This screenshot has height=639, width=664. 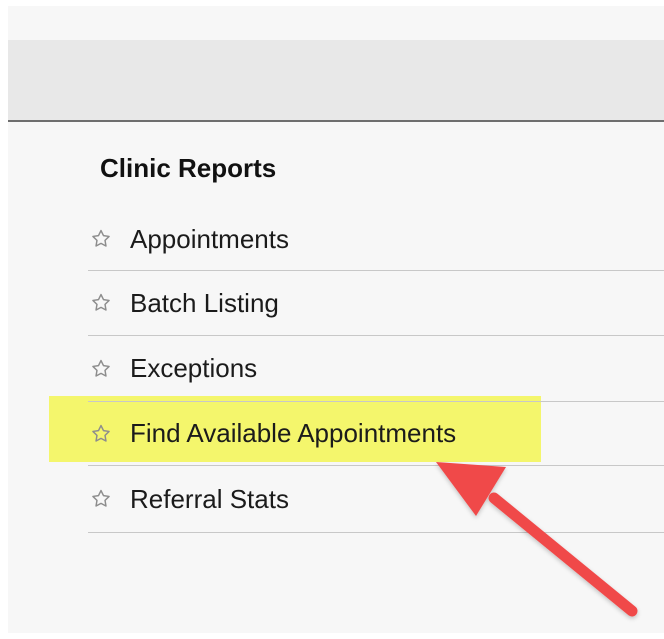 I want to click on report-item-find-available-appointments: Find Available Appointments, so click(x=376, y=434).